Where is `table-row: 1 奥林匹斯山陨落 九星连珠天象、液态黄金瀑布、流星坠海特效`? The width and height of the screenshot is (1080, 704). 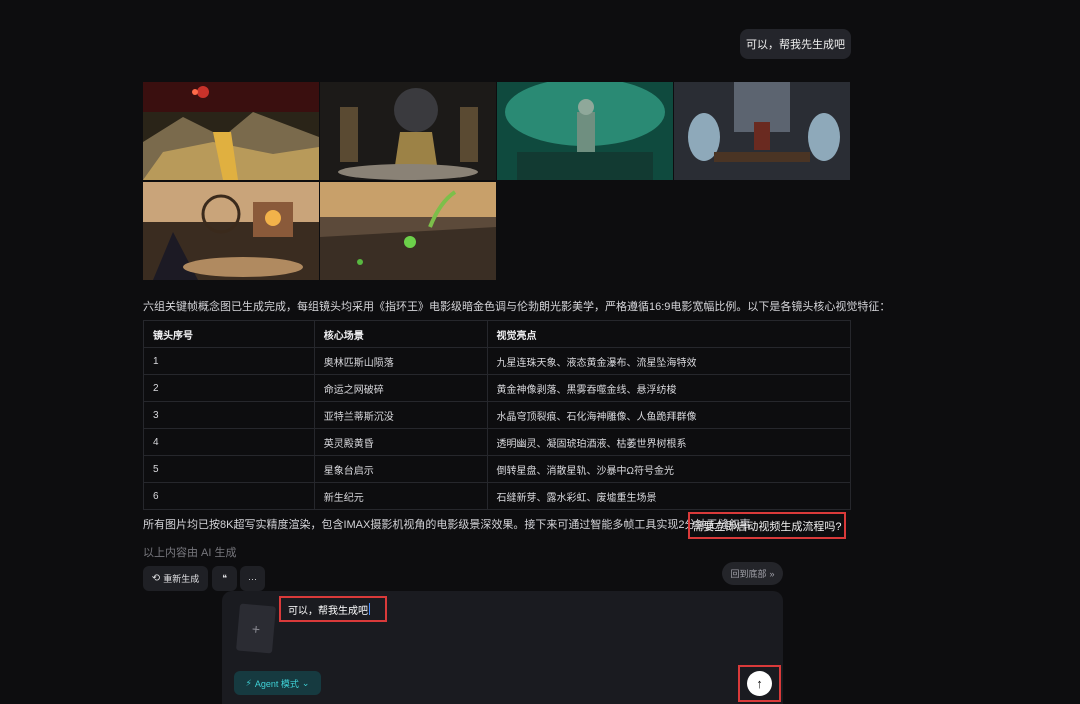
table-row: 1 奥林匹斯山陨落 九星连珠天象、液态黄金瀑布、流星坠海特效 is located at coordinates (497, 361).